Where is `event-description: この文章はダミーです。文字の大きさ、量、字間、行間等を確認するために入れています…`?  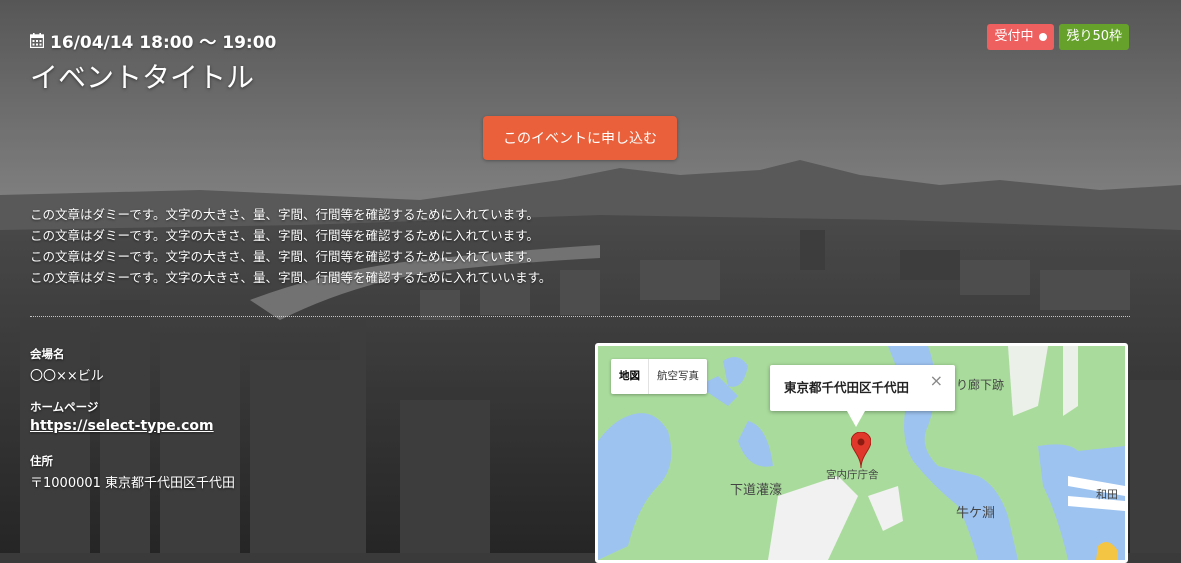 event-description: この文章はダミーです。文字の大きさ、量、字間、行間等を確認するために入れています… is located at coordinates (290, 246).